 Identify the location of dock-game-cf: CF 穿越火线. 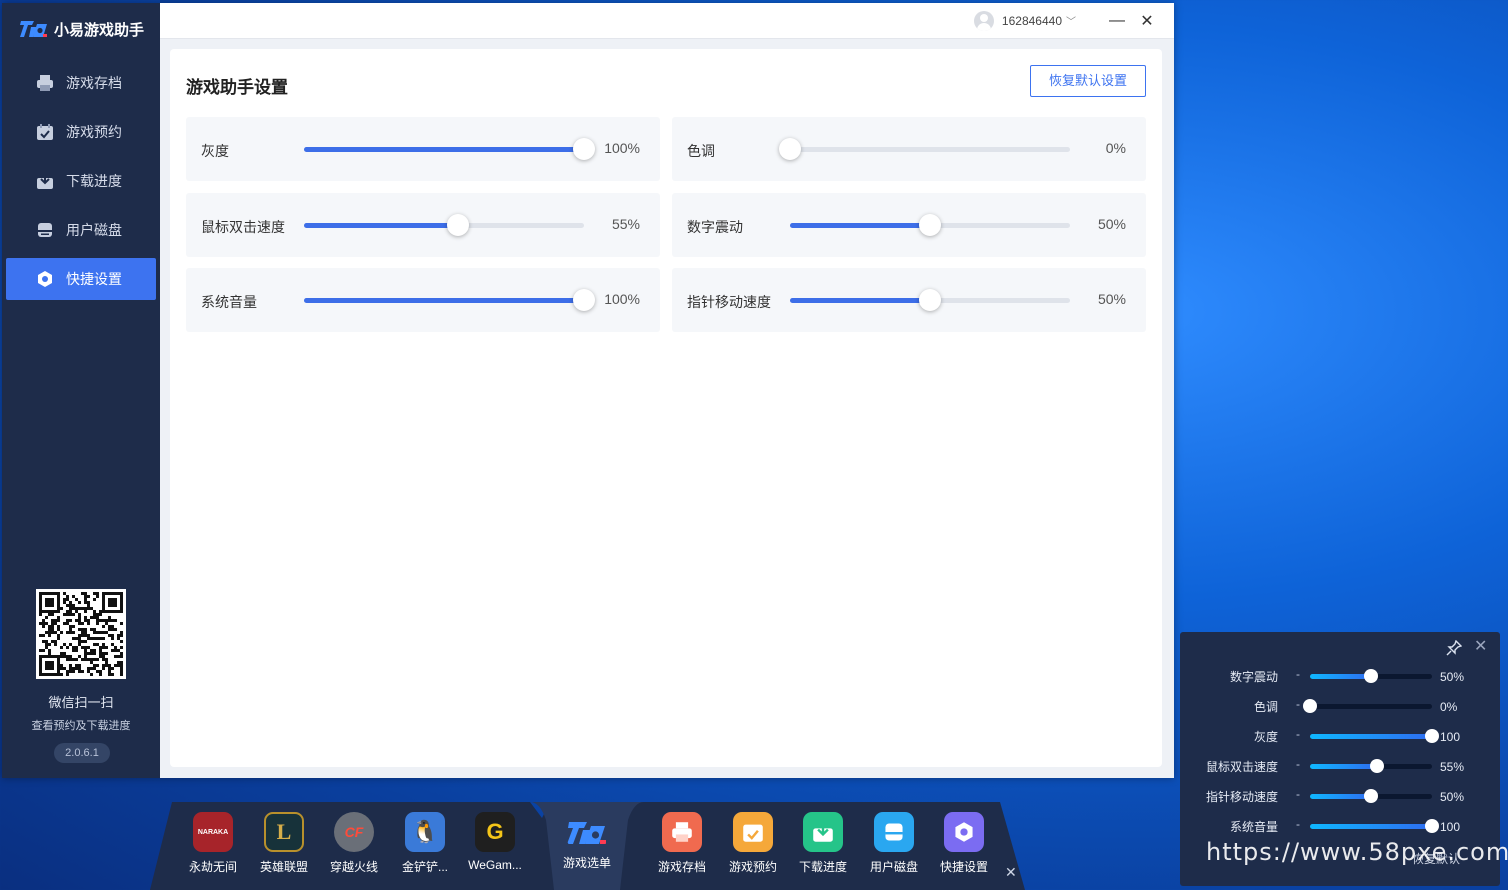
(354, 843).